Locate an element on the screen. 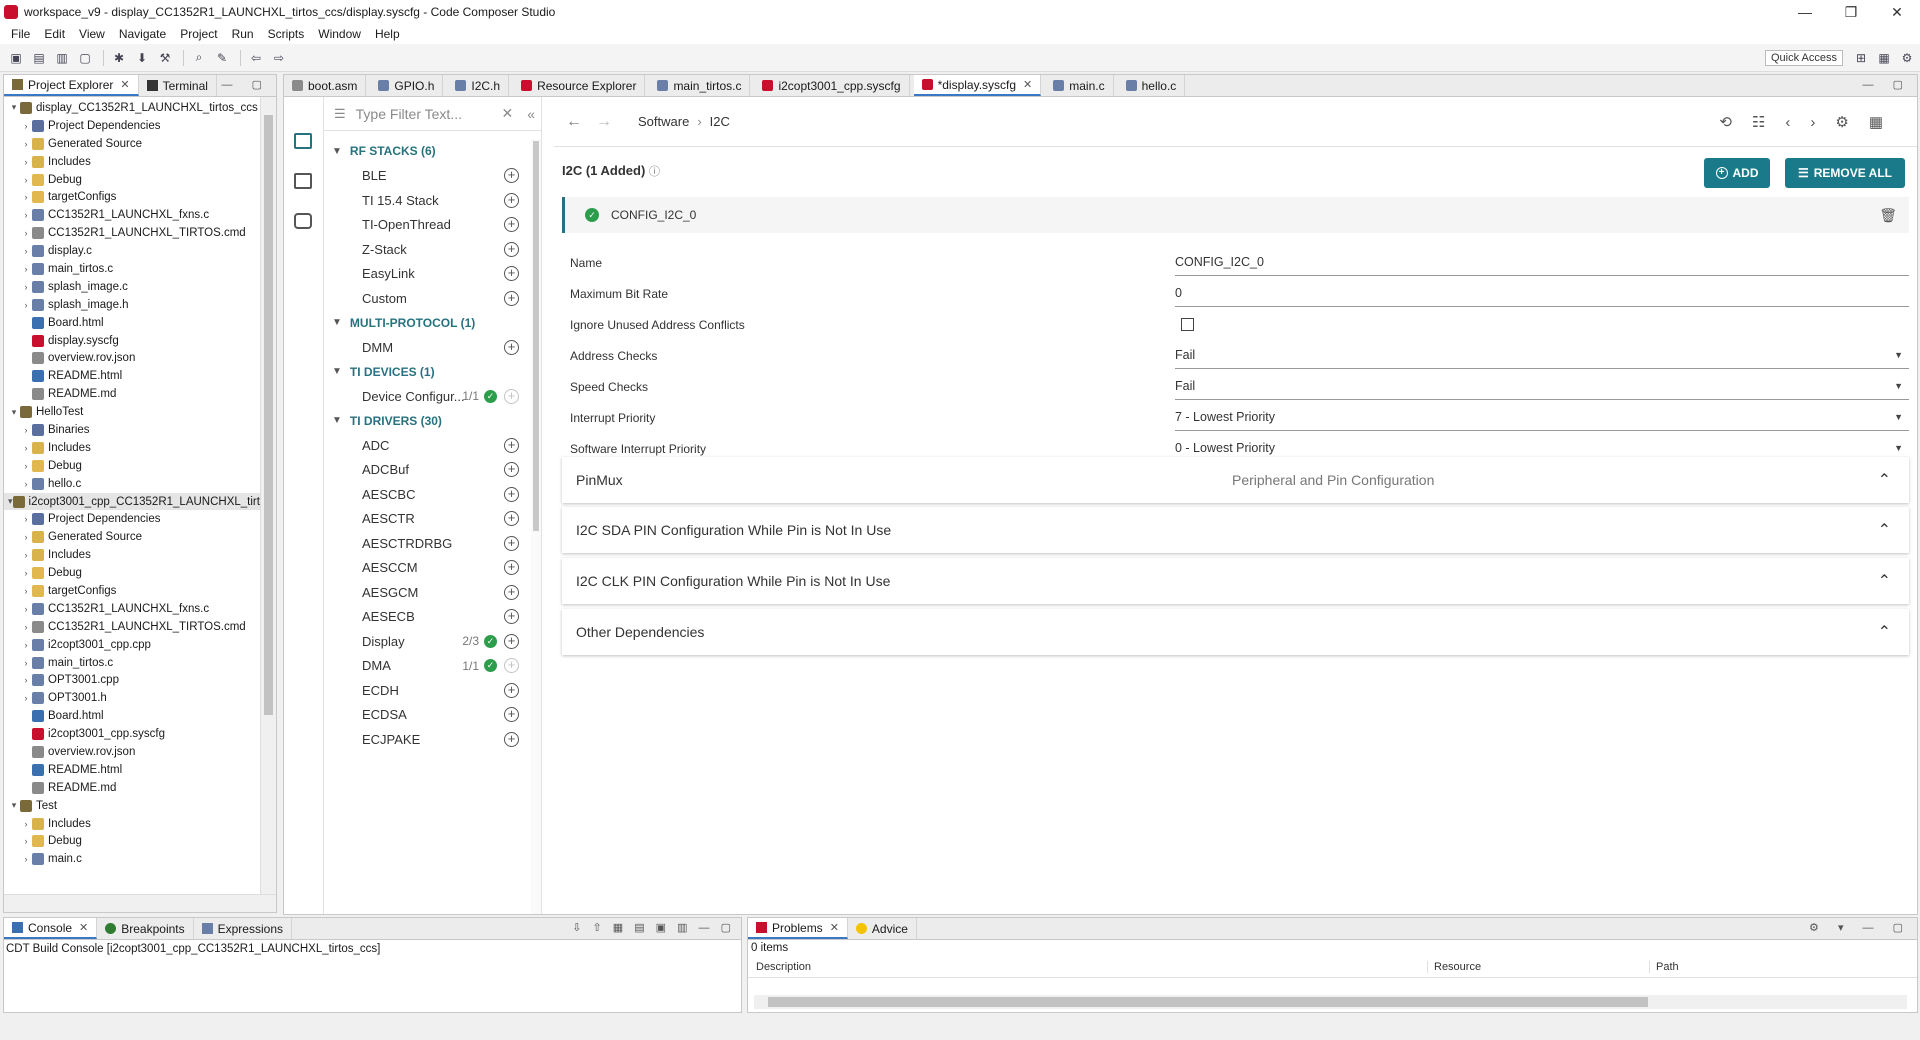 The height and width of the screenshot is (1040, 1920). module-item: ECJPAKE + is located at coordinates (427, 739).